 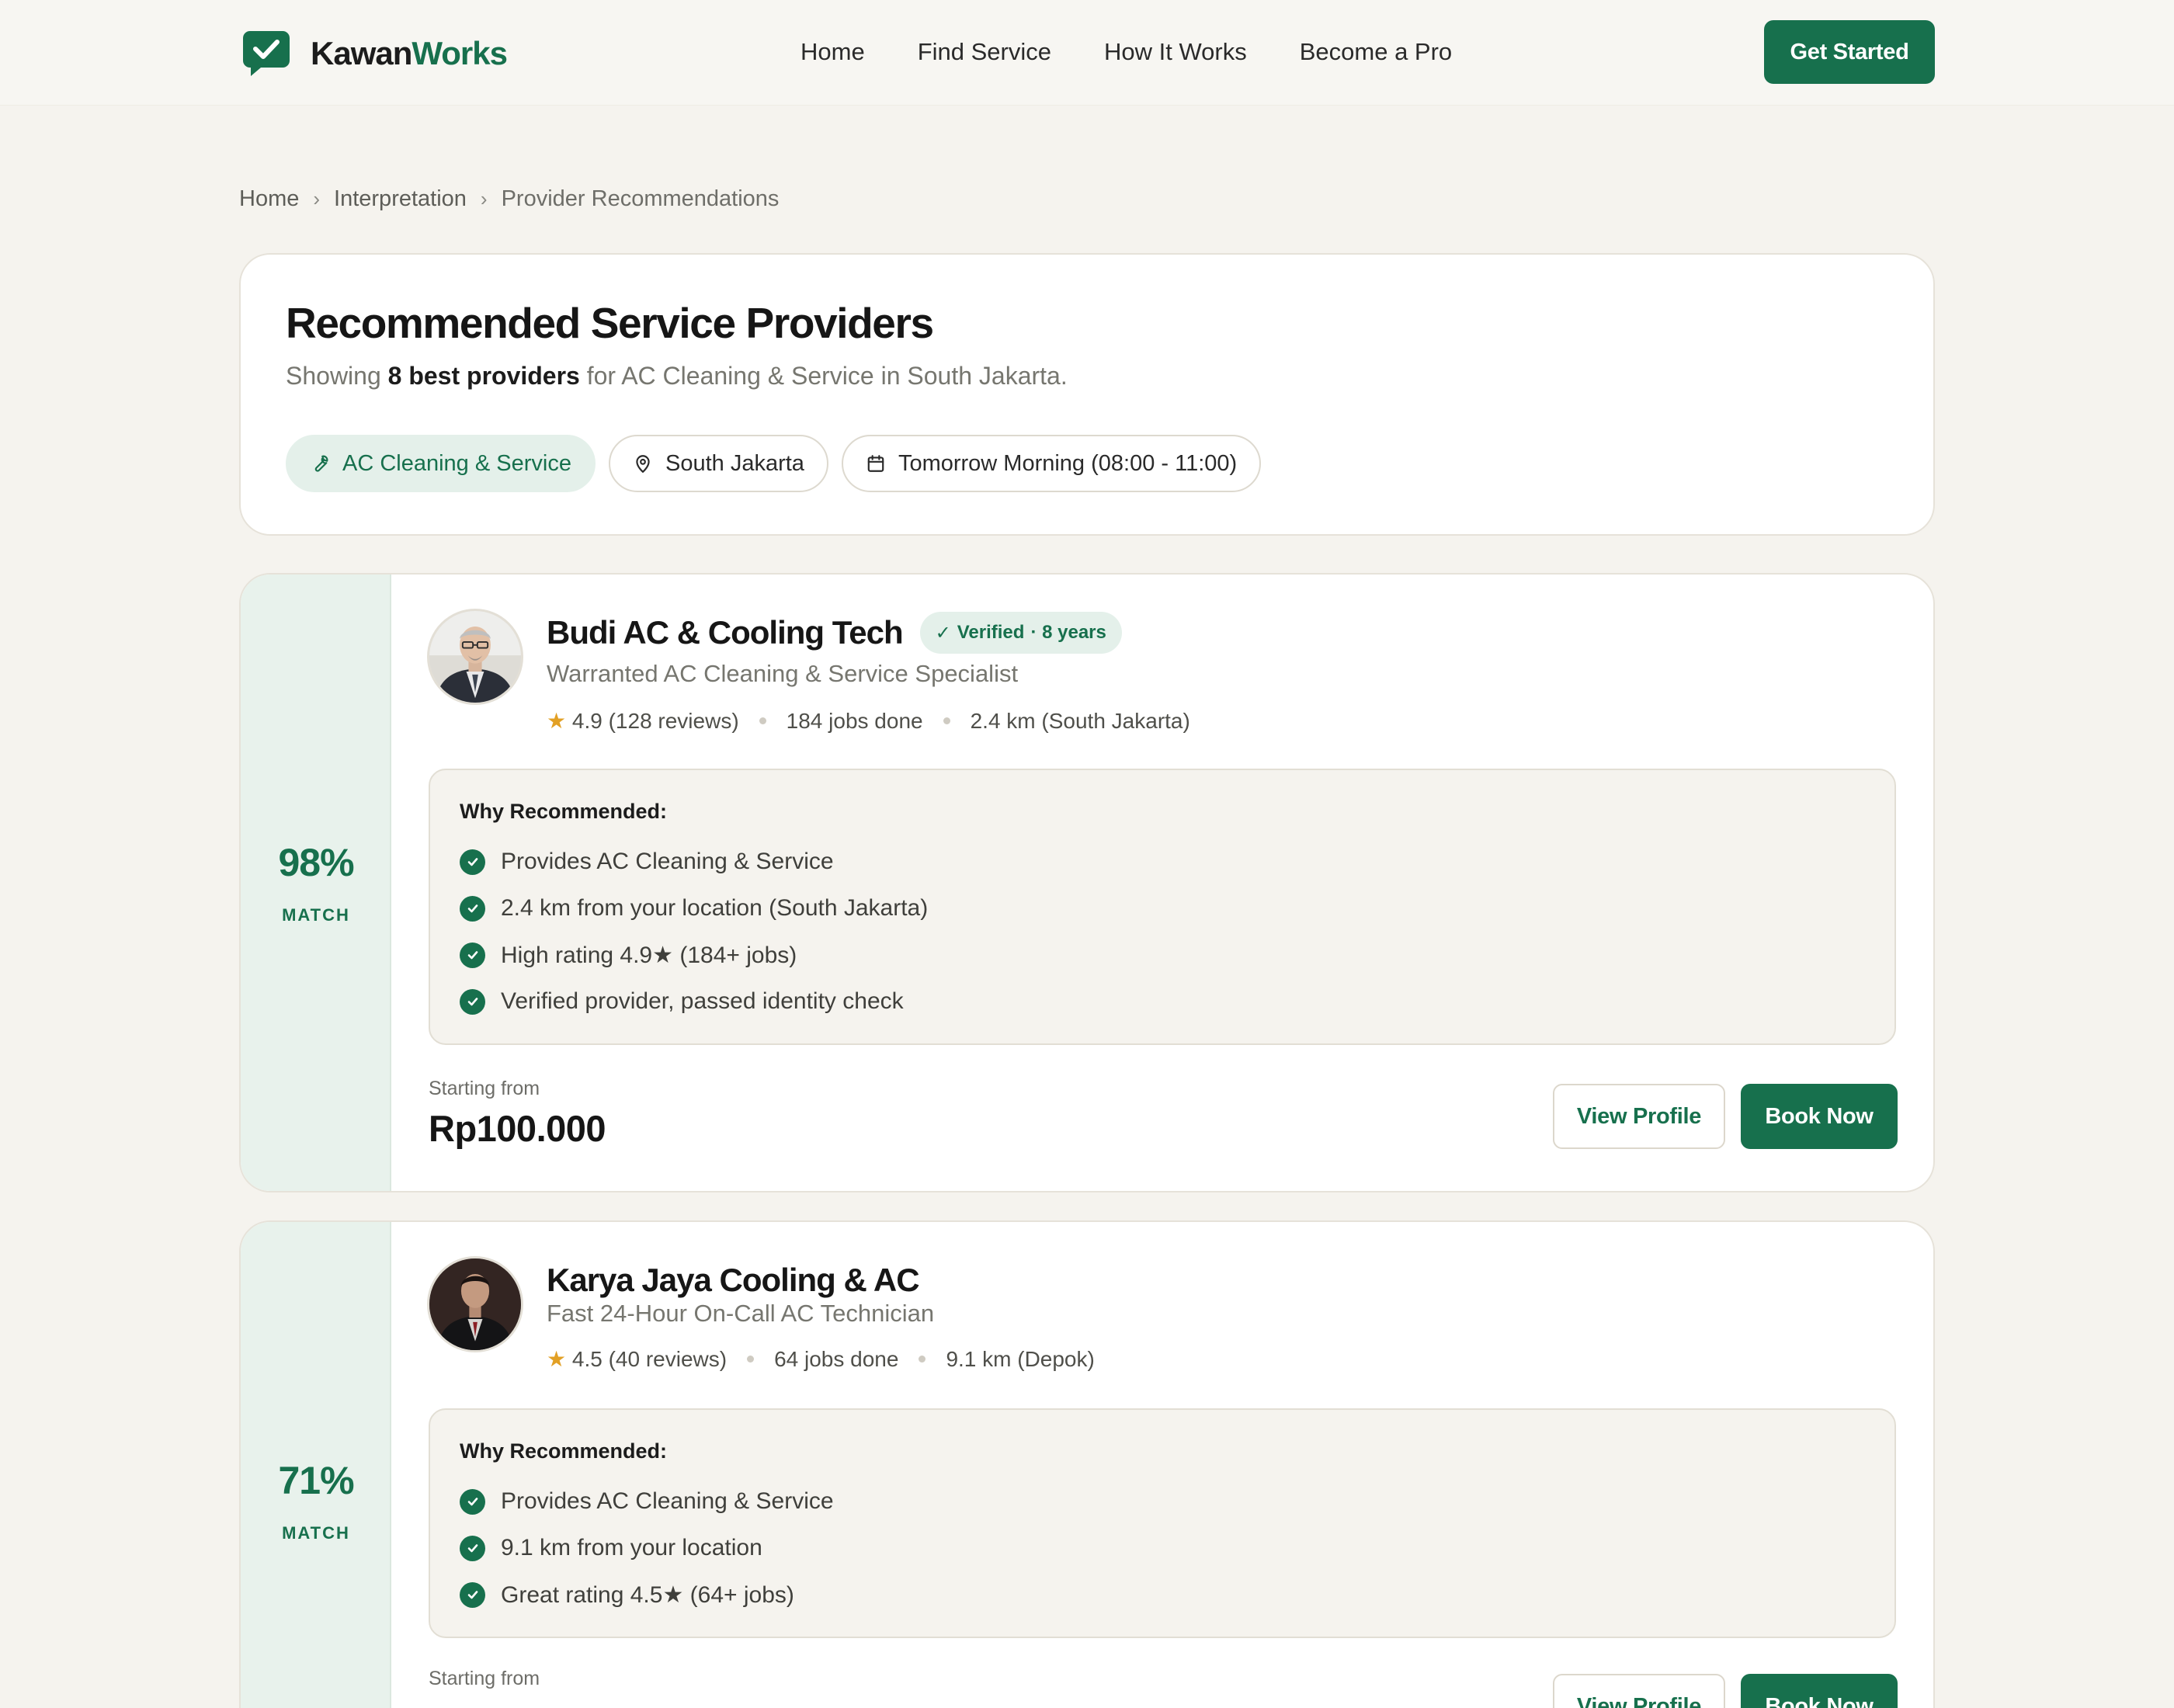 What do you see at coordinates (460, 53) in the screenshot?
I see `brand-name-part2: Works` at bounding box center [460, 53].